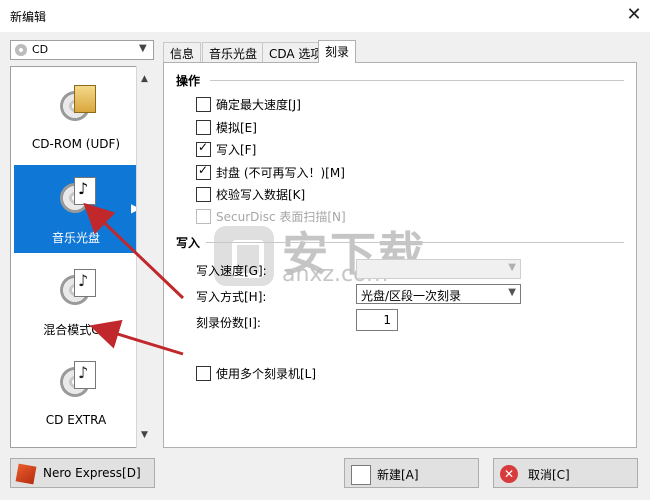 The width and height of the screenshot is (650, 500). What do you see at coordinates (337, 51) in the screenshot?
I see `tab-burn: 刻录` at bounding box center [337, 51].